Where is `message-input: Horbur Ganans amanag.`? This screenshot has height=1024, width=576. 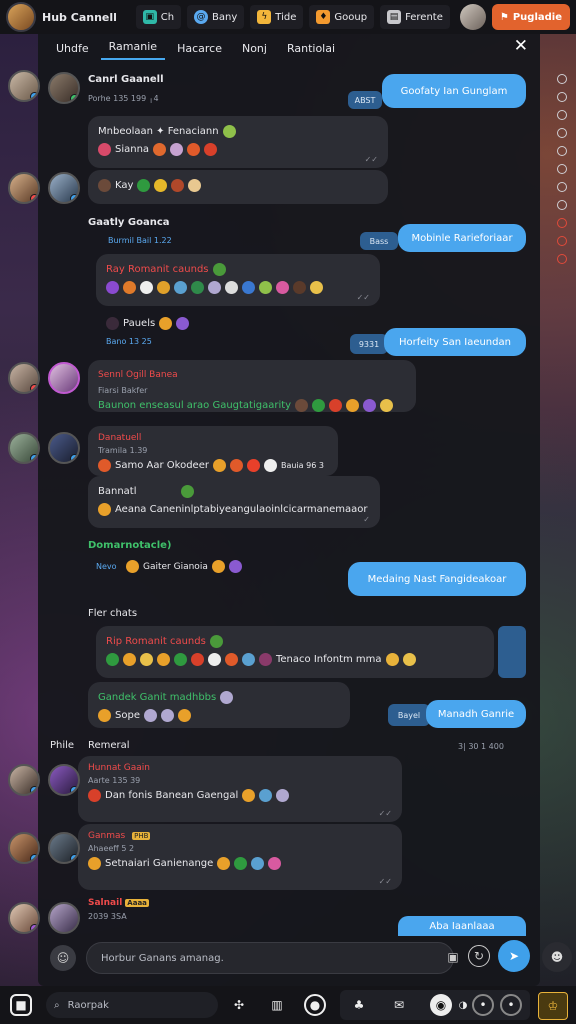
message-input: Horbur Ganans amanag. is located at coordinates (270, 958).